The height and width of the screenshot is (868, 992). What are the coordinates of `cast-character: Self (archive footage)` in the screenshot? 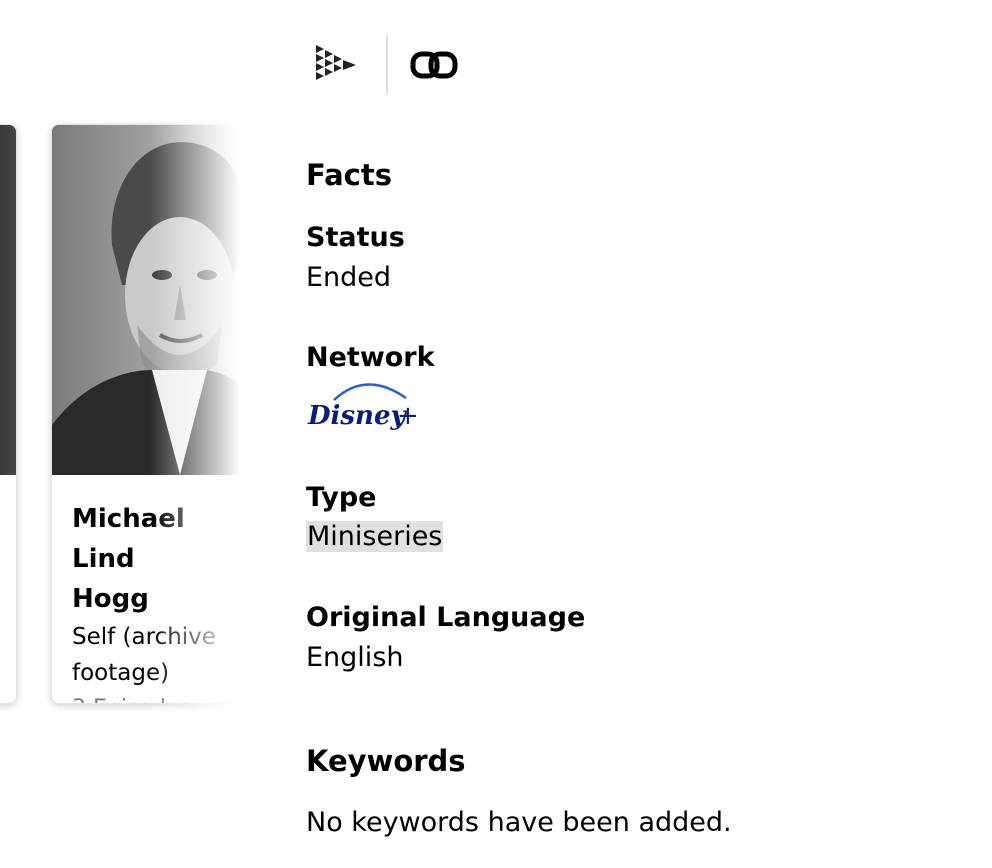 It's located at (154, 655).